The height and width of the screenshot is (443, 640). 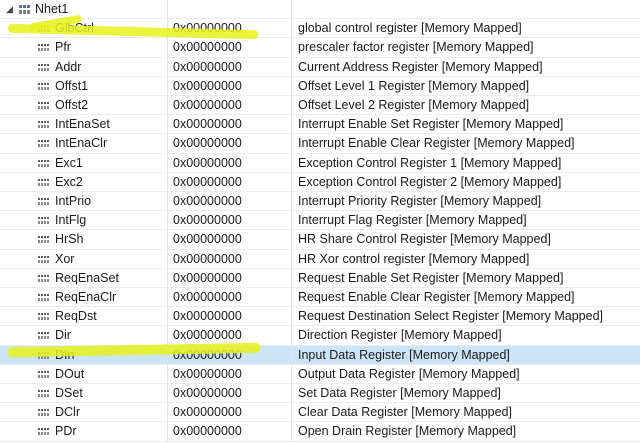 I want to click on register-name: Pfr, so click(x=63, y=47).